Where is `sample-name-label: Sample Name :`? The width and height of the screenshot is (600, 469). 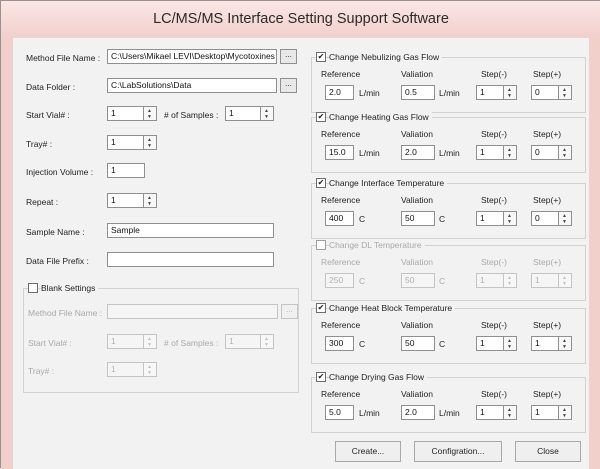
sample-name-label: Sample Name : is located at coordinates (55, 232).